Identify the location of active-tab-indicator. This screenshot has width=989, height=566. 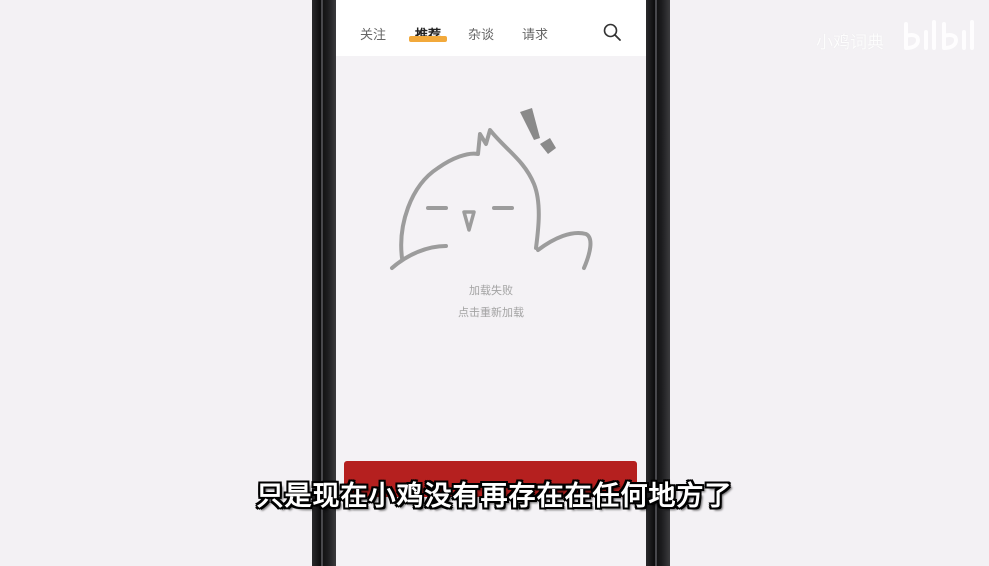
(428, 39).